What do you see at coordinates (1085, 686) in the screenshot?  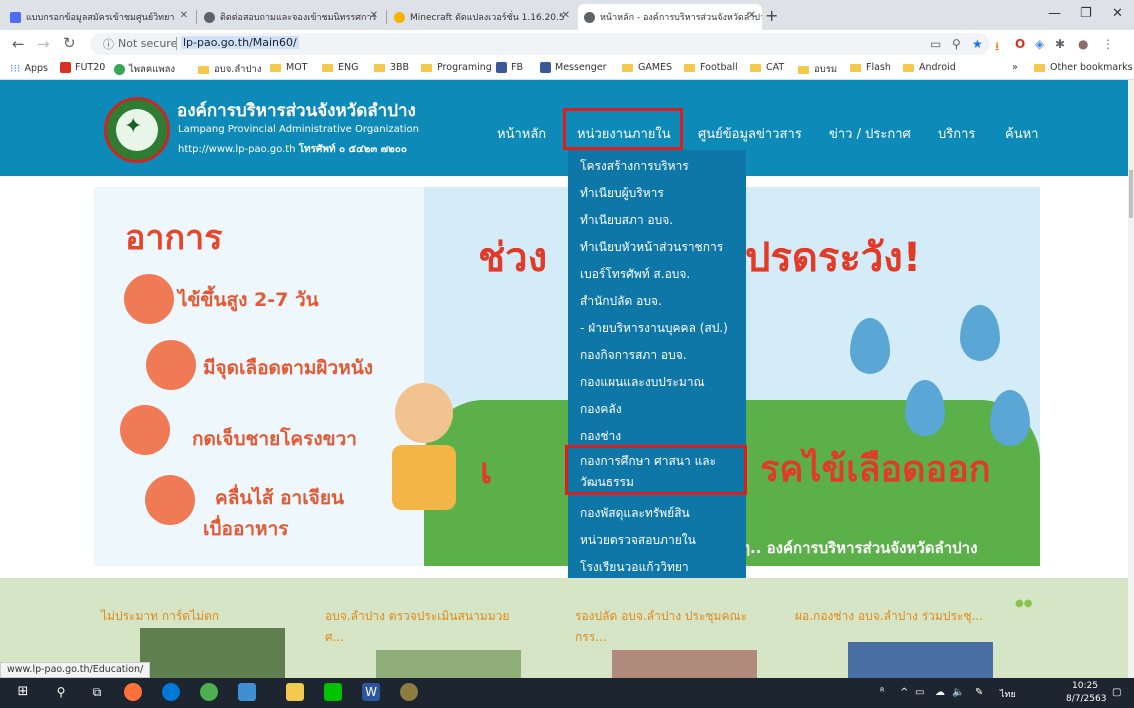 I see `clock-time: 10:25` at bounding box center [1085, 686].